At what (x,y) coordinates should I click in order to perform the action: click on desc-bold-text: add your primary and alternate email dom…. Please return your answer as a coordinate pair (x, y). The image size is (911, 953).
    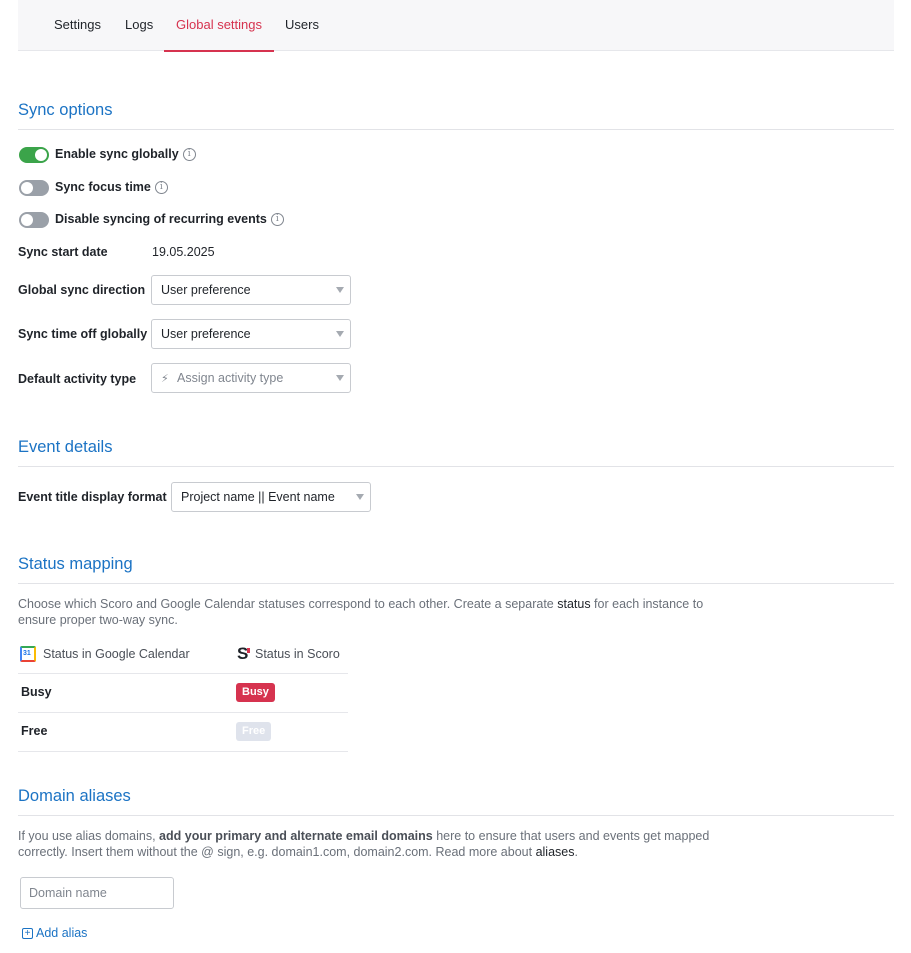
    Looking at the image, I should click on (296, 836).